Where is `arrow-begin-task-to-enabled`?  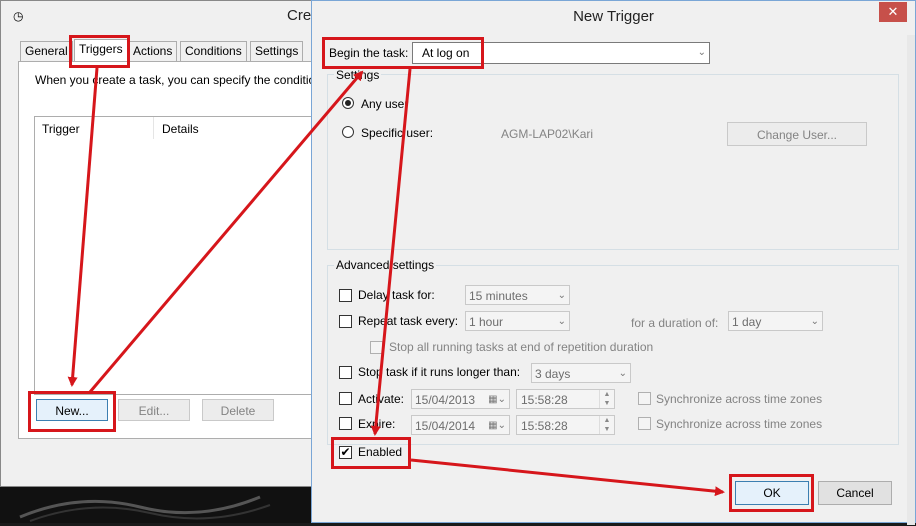
arrow-begin-task-to-enabled is located at coordinates (391, 252).